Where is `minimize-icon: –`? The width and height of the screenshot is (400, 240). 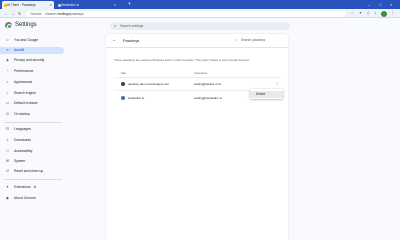
minimize-icon: – is located at coordinates (369, 4).